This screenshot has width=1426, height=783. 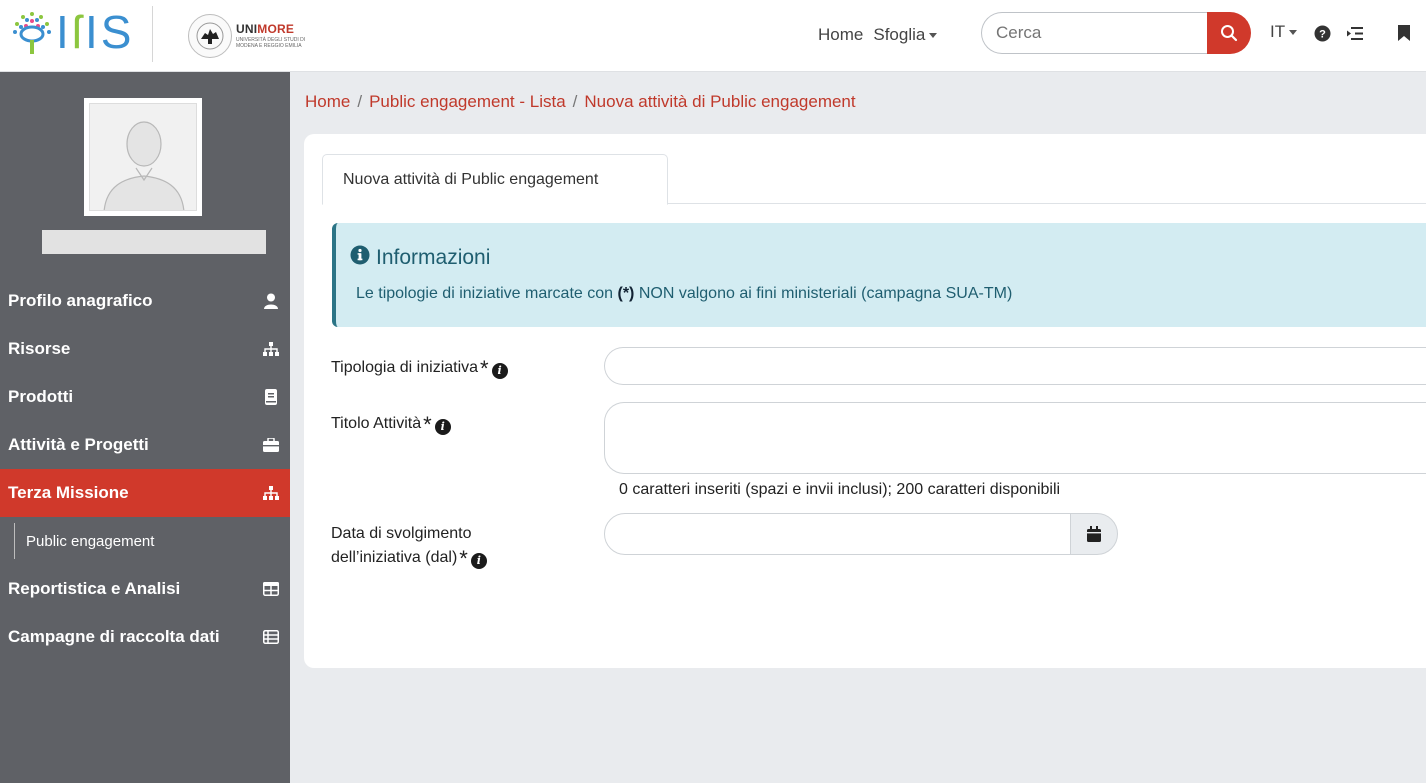 What do you see at coordinates (114, 636) in the screenshot?
I see `sidebar-item-label: Campagne di raccolta dati` at bounding box center [114, 636].